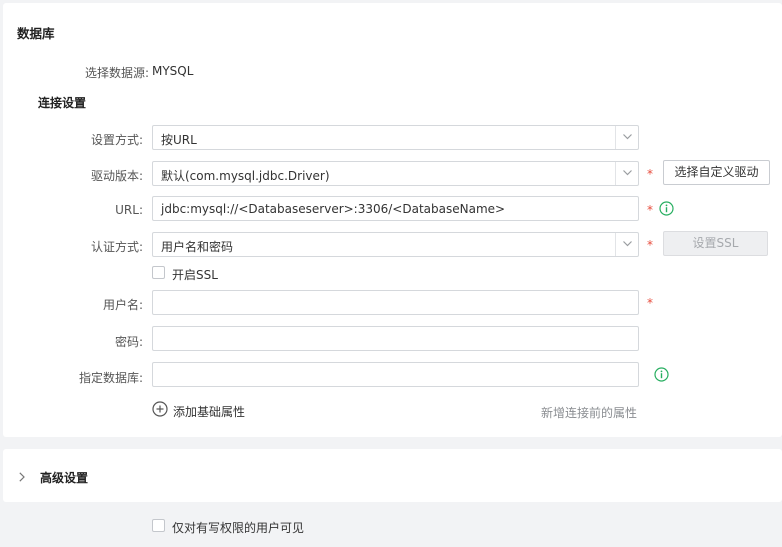 This screenshot has width=782, height=547. Describe the element at coordinates (395, 302) in the screenshot. I see `username-input` at that location.